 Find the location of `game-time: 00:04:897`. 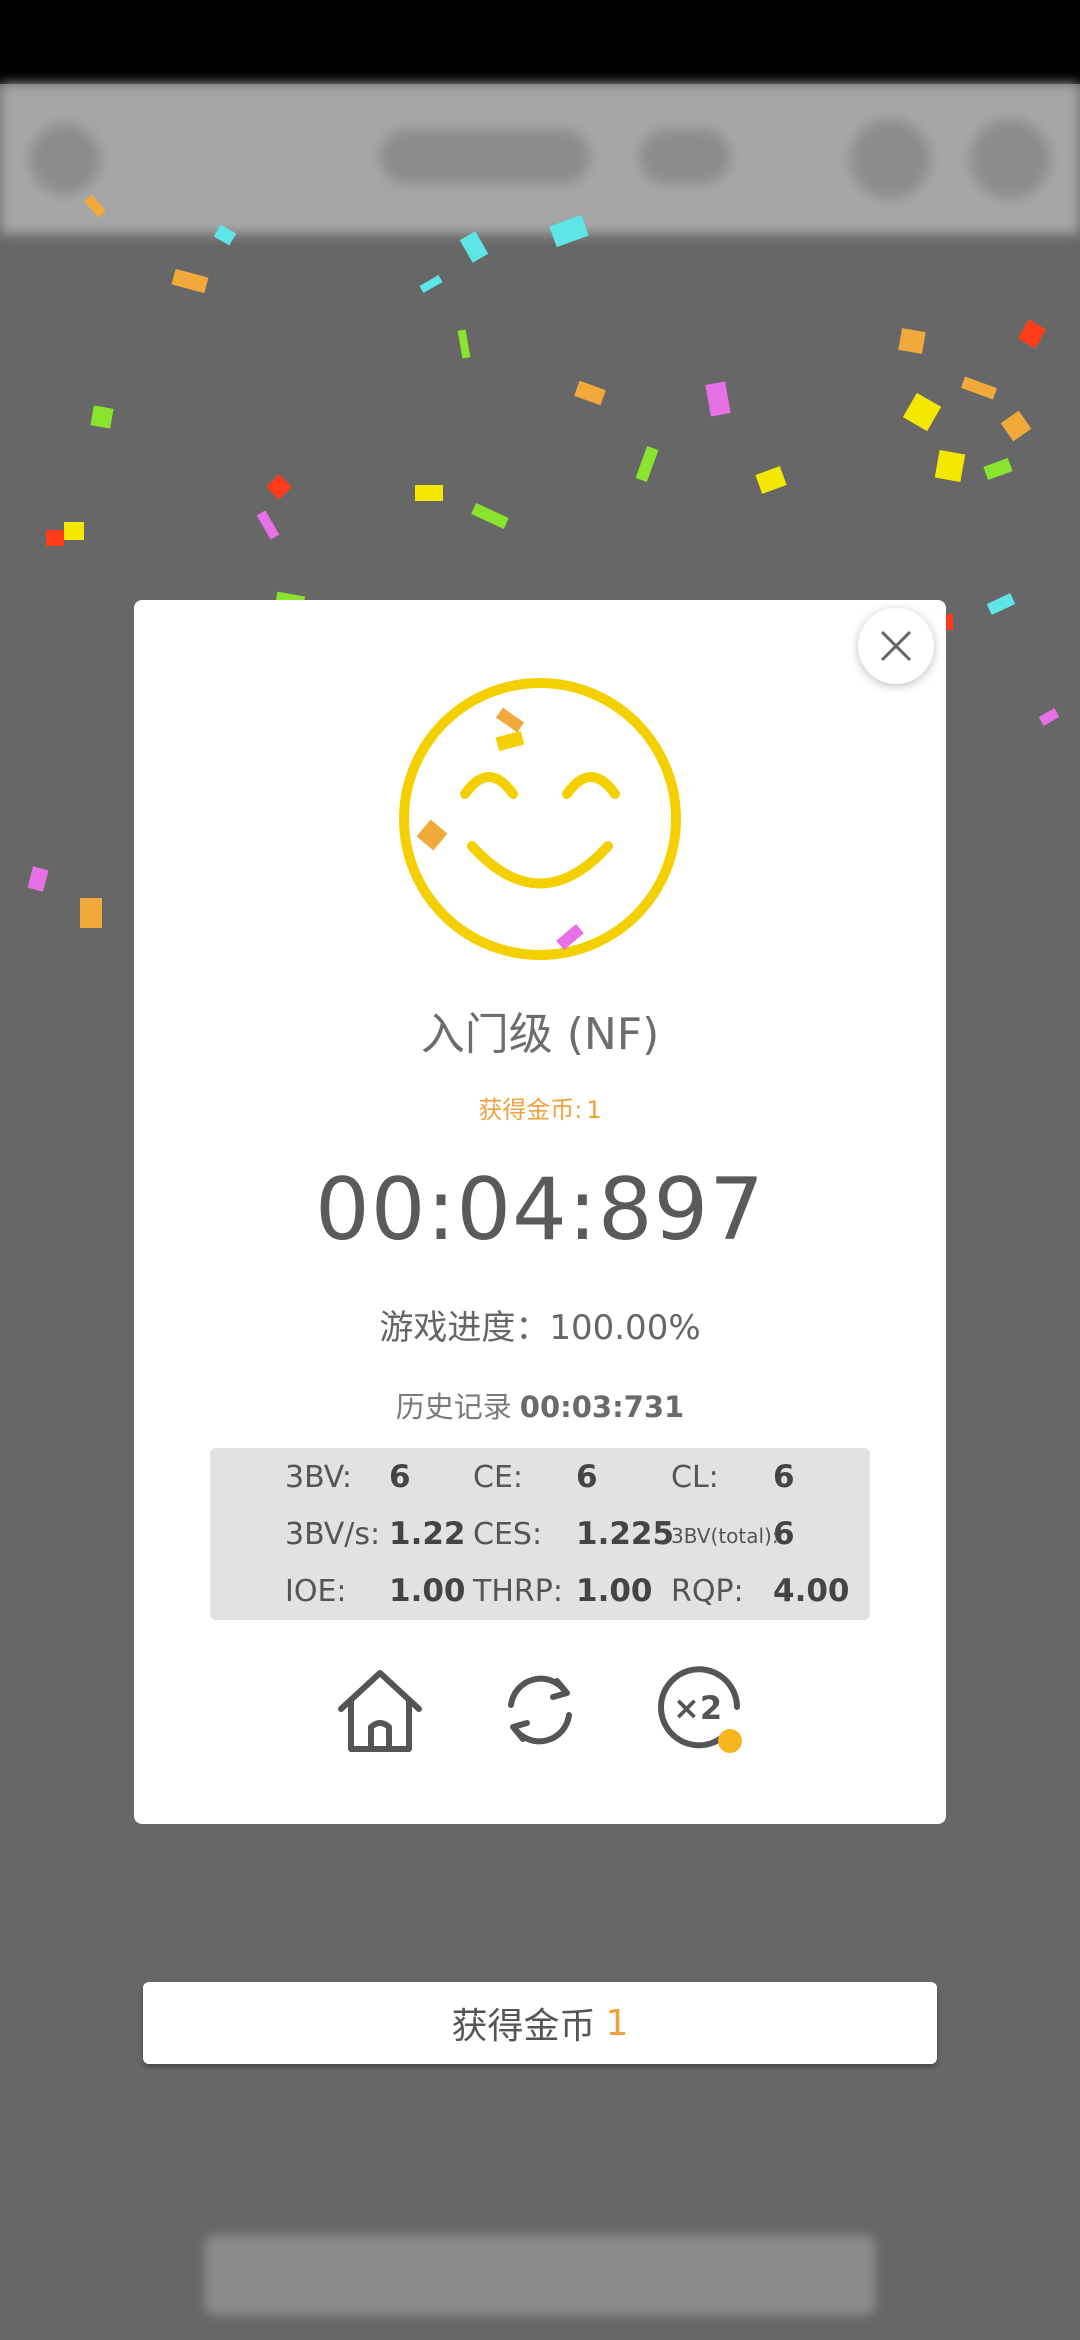

game-time: 00:04:897 is located at coordinates (540, 1210).